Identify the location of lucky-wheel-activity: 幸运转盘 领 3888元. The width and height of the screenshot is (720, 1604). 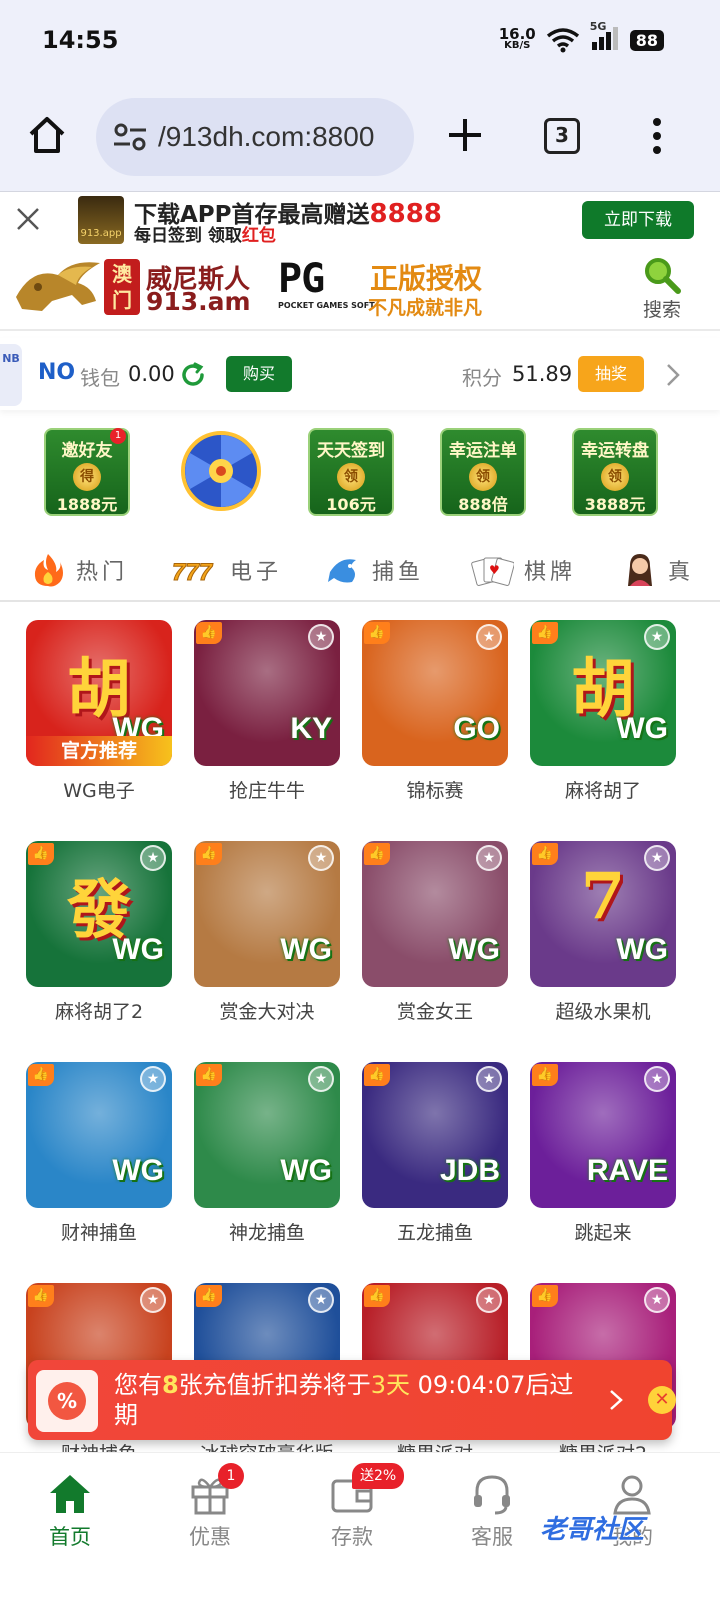
(615, 472).